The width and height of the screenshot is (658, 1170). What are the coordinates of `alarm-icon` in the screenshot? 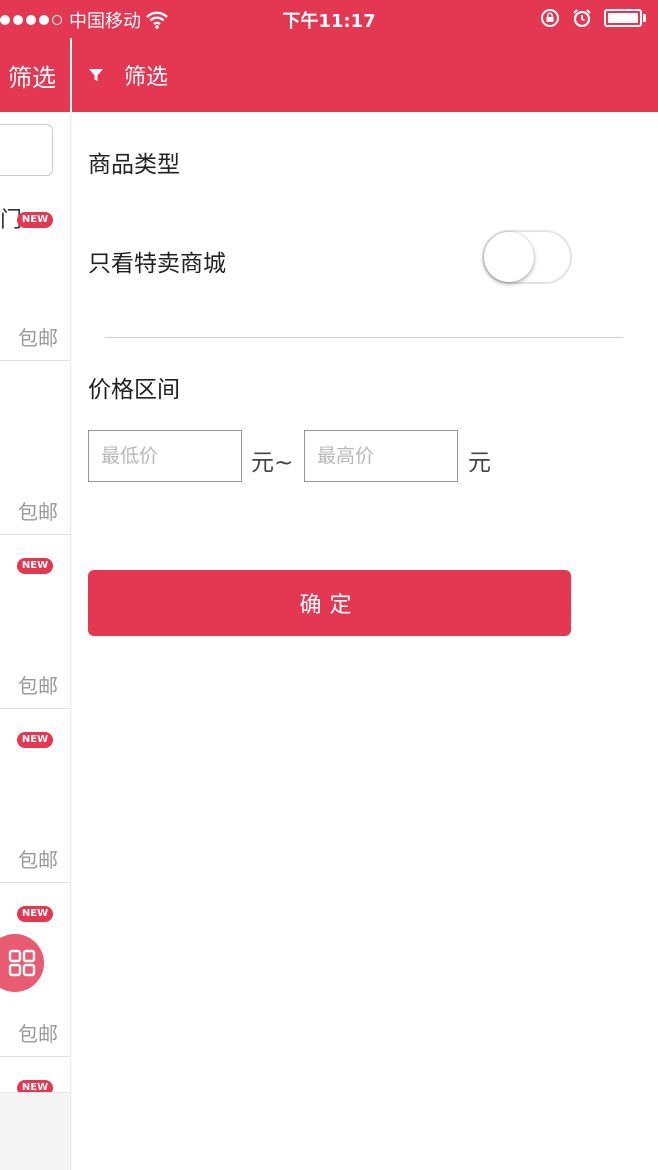 It's located at (582, 18).